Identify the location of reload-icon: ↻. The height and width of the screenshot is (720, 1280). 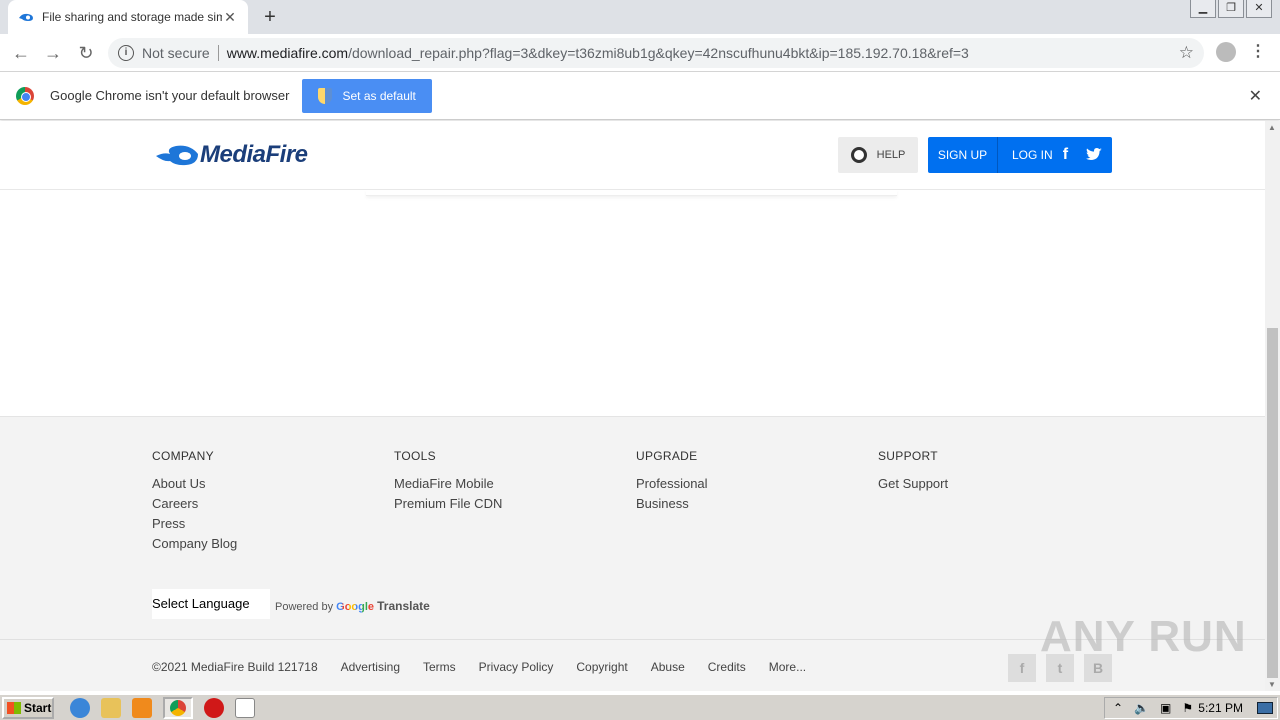
(86, 53).